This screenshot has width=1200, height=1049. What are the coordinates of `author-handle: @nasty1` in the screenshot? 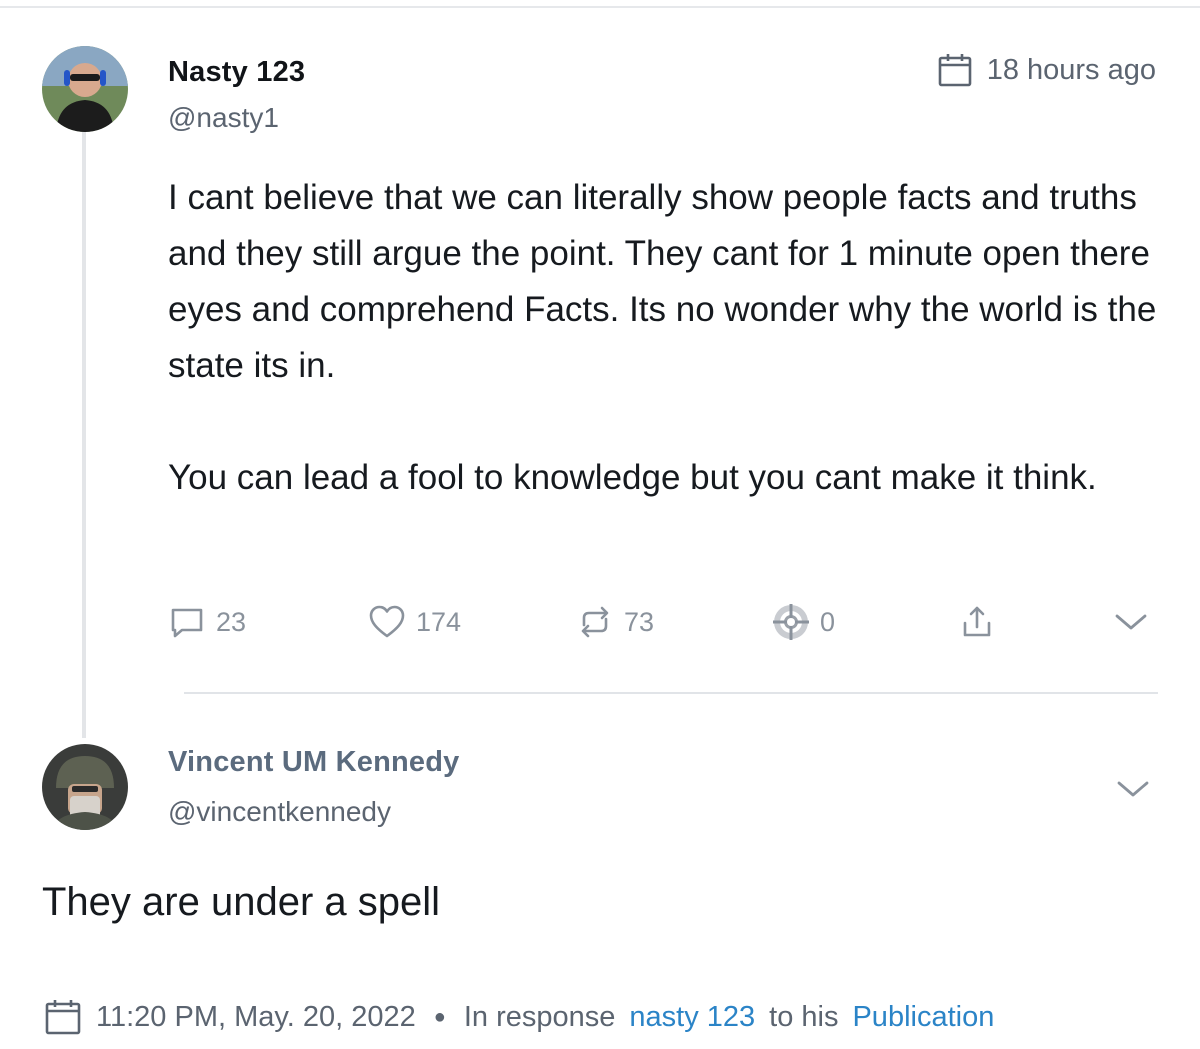 It's located at (223, 118).